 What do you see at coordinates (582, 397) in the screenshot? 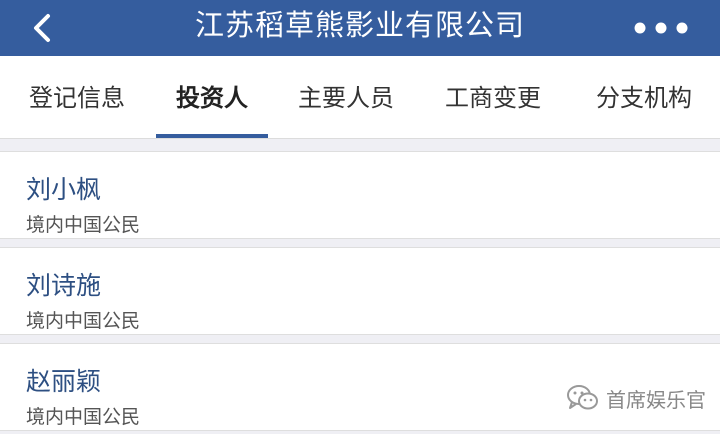
I see `wechat-icon` at bounding box center [582, 397].